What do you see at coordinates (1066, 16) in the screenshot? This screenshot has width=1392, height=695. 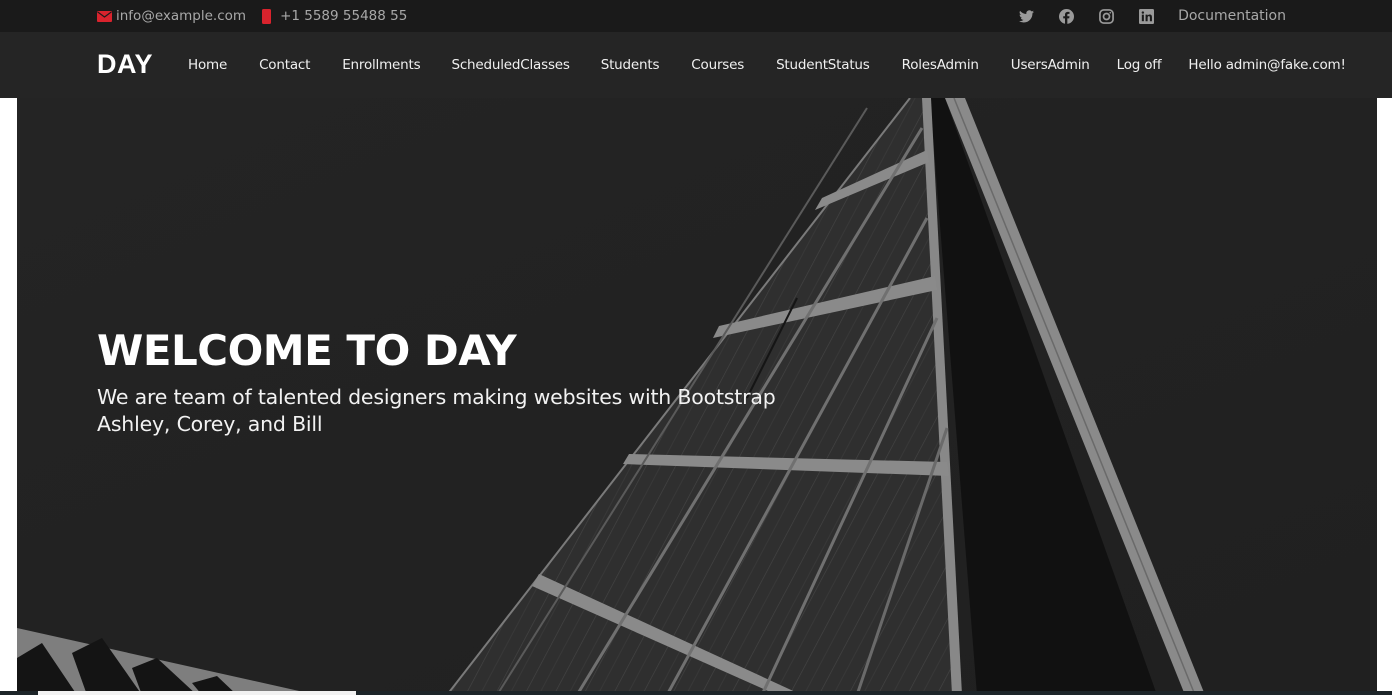 I see `facebook-icon` at bounding box center [1066, 16].